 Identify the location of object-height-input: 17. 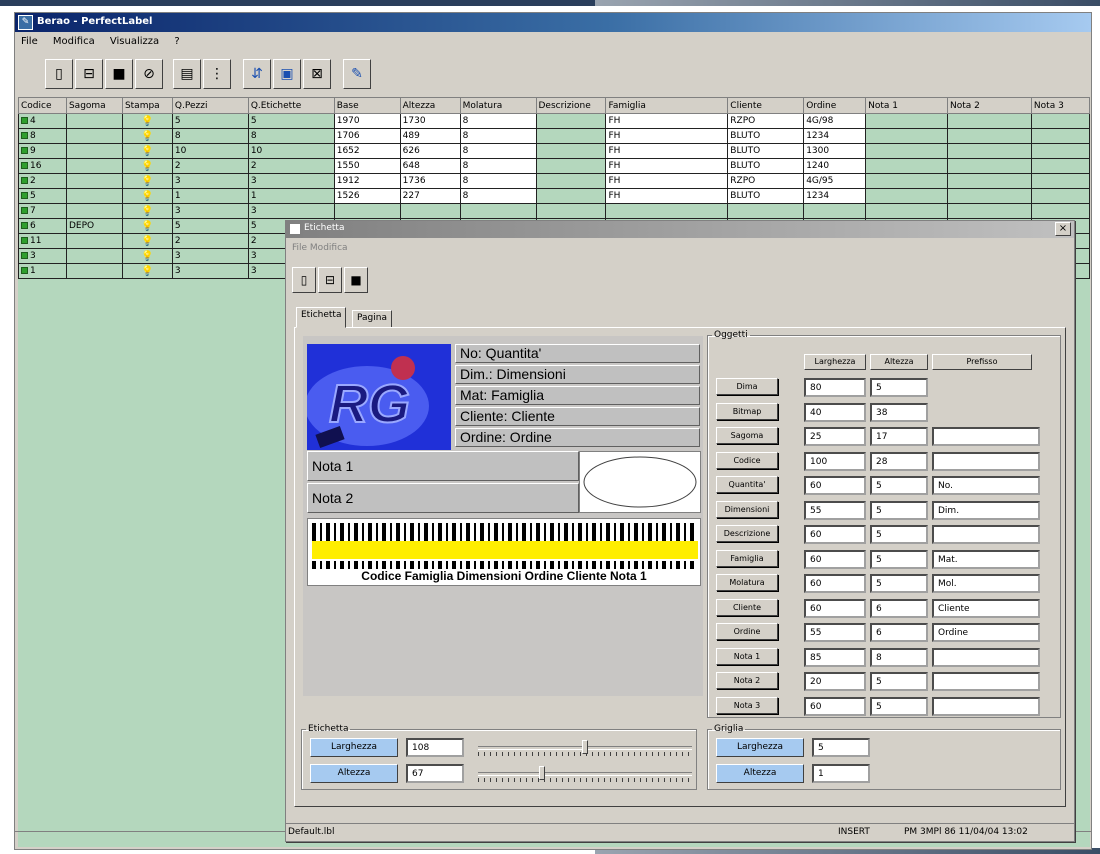
(899, 436).